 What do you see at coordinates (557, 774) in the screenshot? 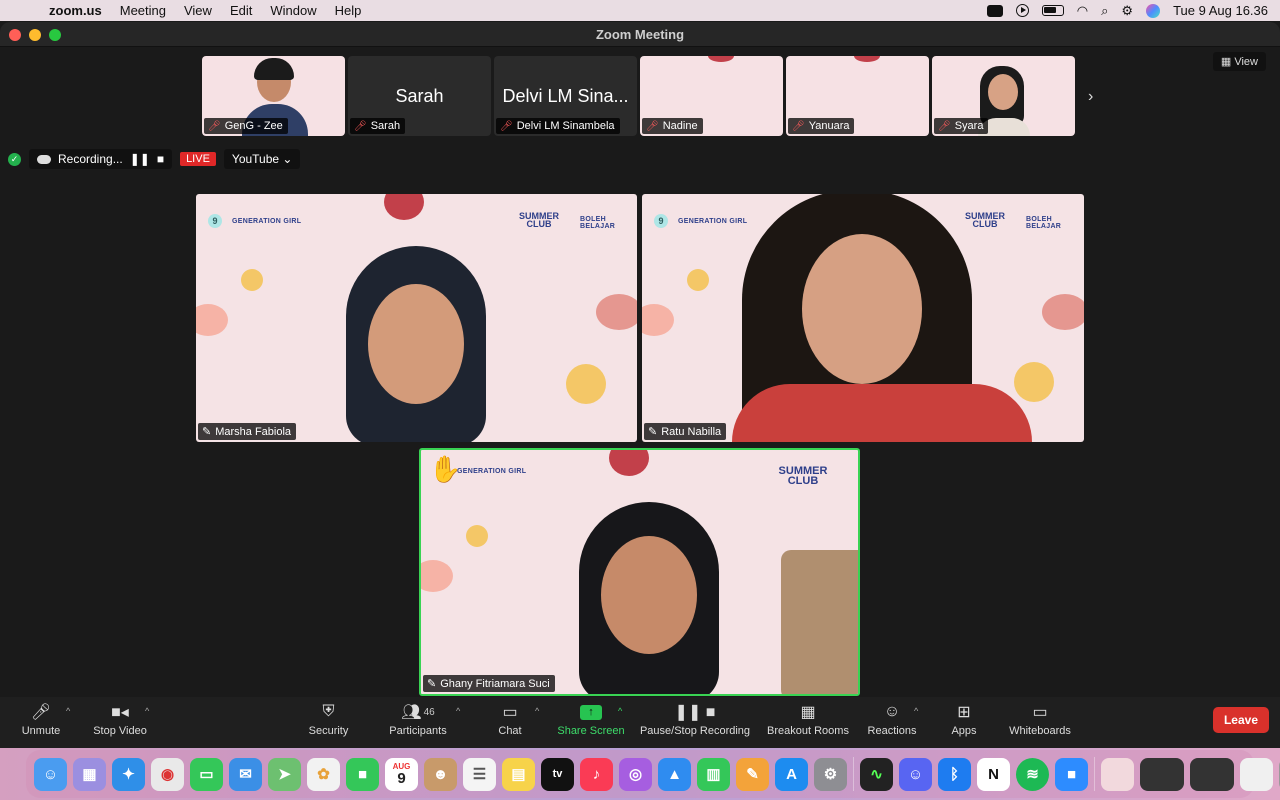
I see `apple-tv-icon: tv` at bounding box center [557, 774].